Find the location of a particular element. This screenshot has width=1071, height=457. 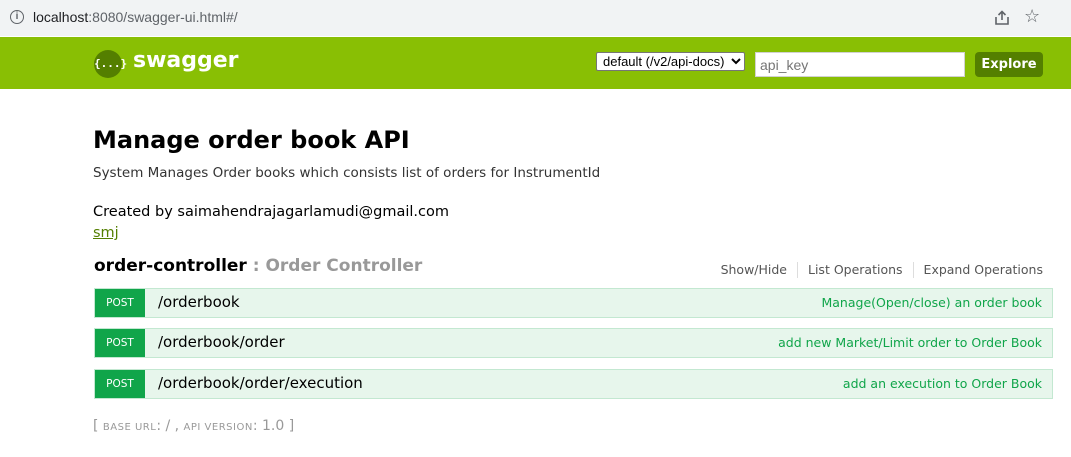

explore-button: Explore is located at coordinates (1009, 64).